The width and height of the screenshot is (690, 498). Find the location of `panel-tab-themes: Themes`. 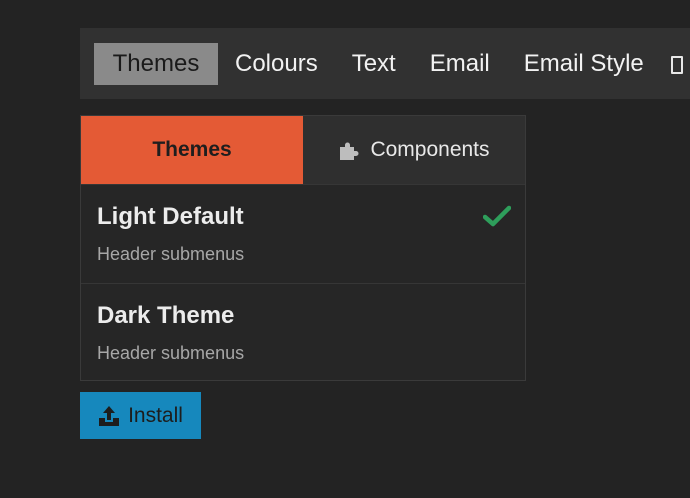

panel-tab-themes: Themes is located at coordinates (192, 150).